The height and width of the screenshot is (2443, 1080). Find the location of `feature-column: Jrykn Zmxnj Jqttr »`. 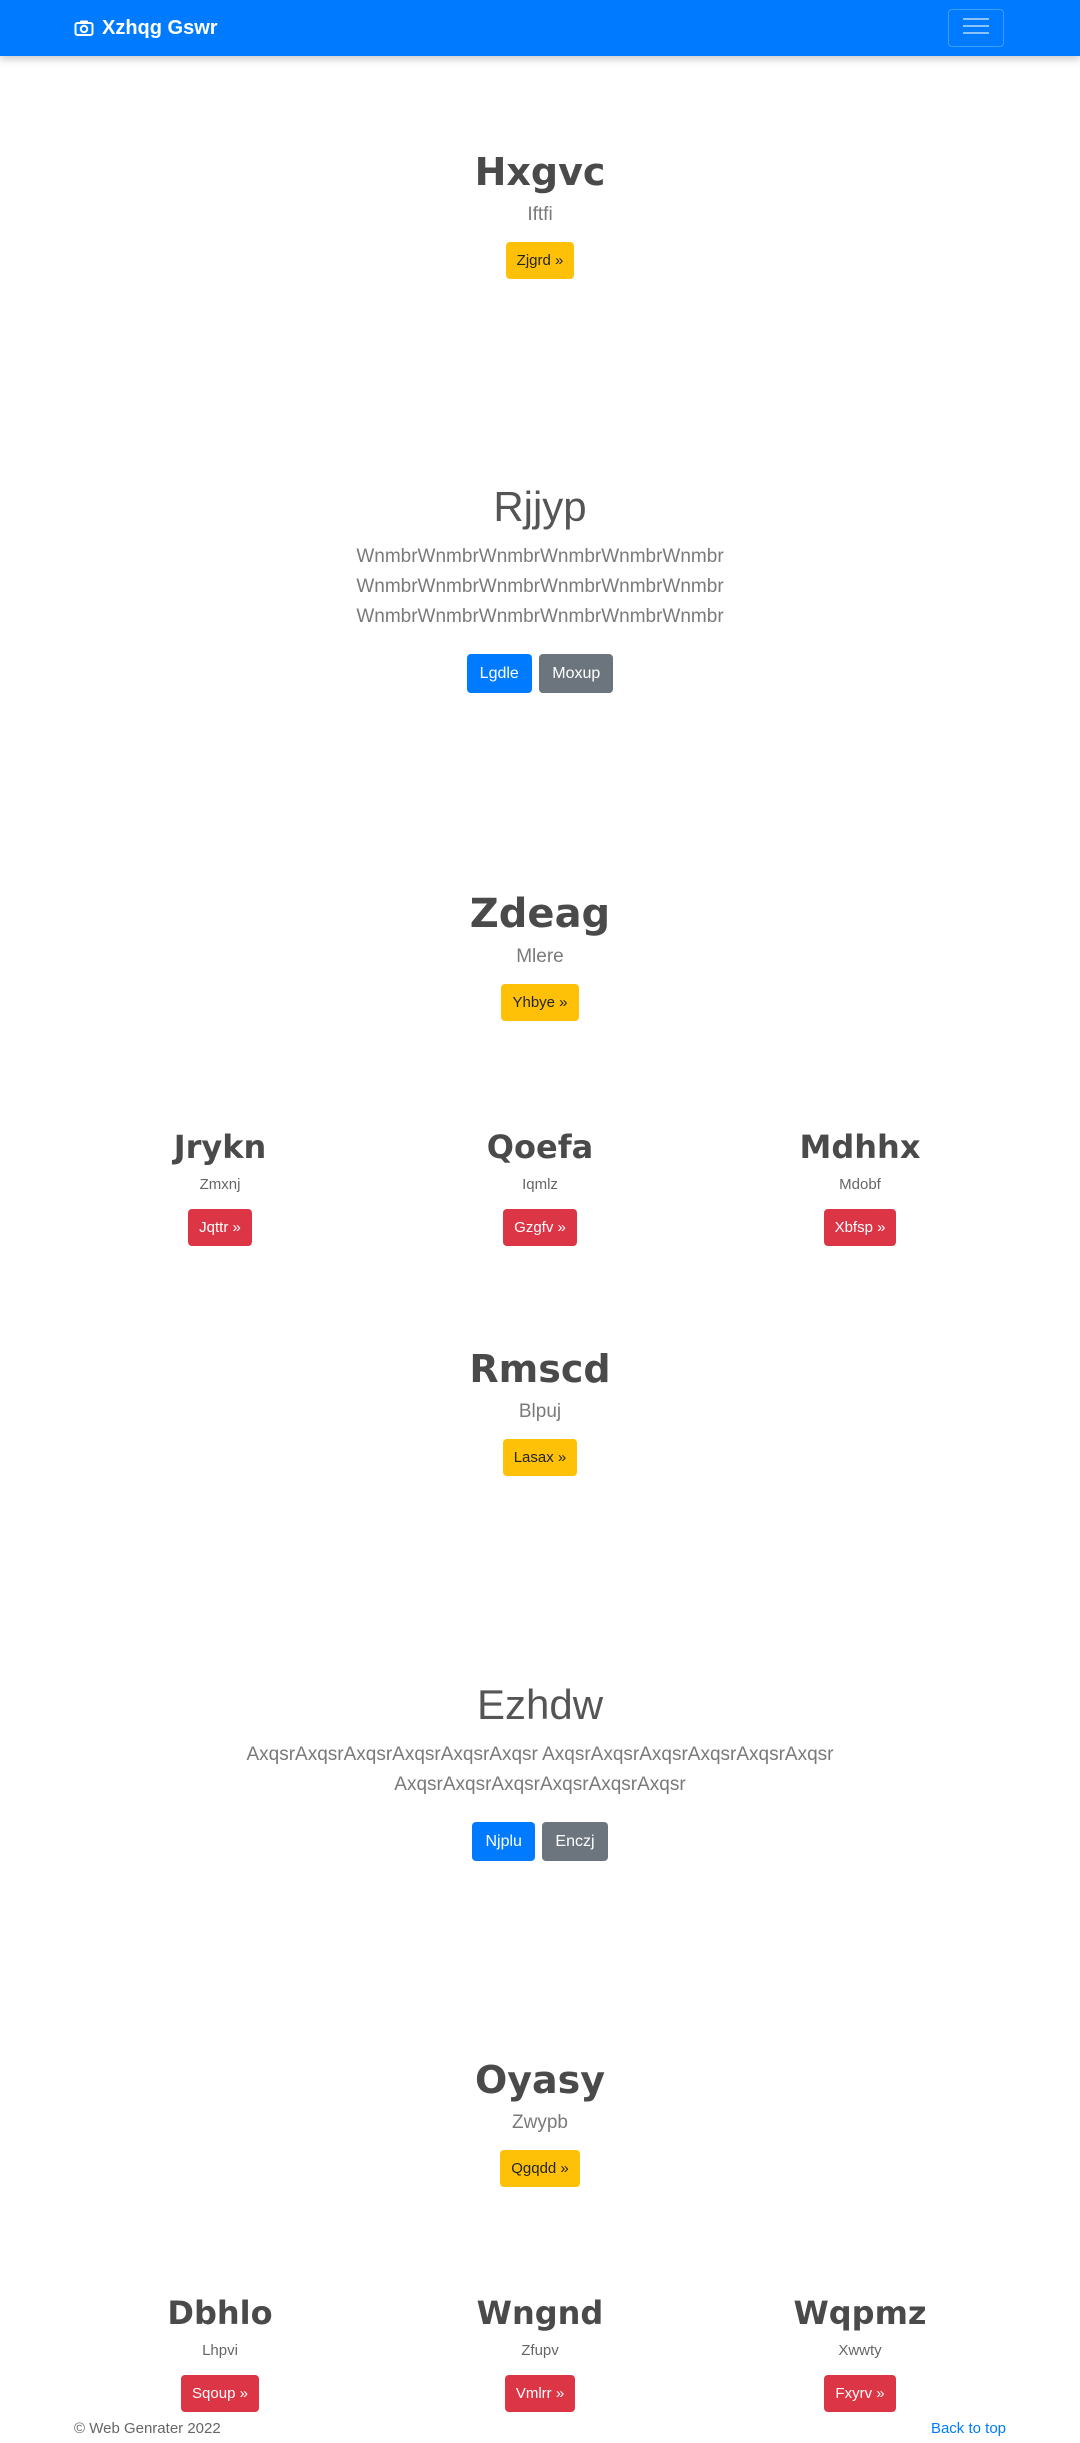

feature-column: Jrykn Zmxnj Jqttr » is located at coordinates (220, 1187).